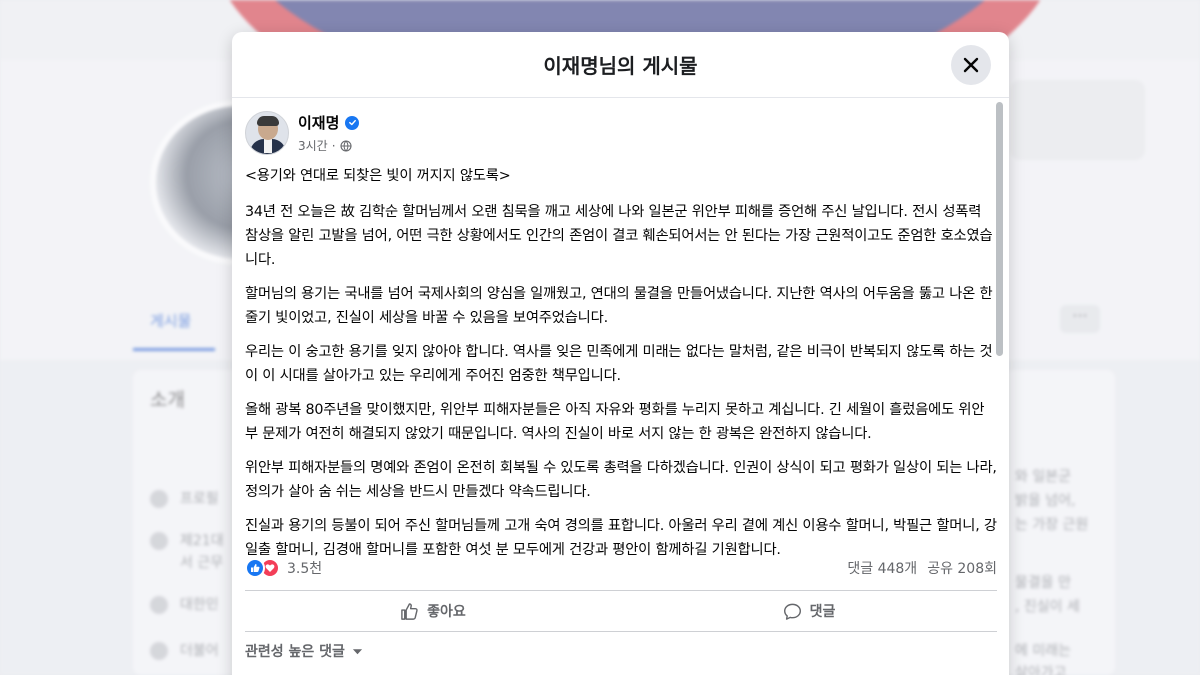 This screenshot has width=1200, height=675. I want to click on close-button, so click(971, 65).